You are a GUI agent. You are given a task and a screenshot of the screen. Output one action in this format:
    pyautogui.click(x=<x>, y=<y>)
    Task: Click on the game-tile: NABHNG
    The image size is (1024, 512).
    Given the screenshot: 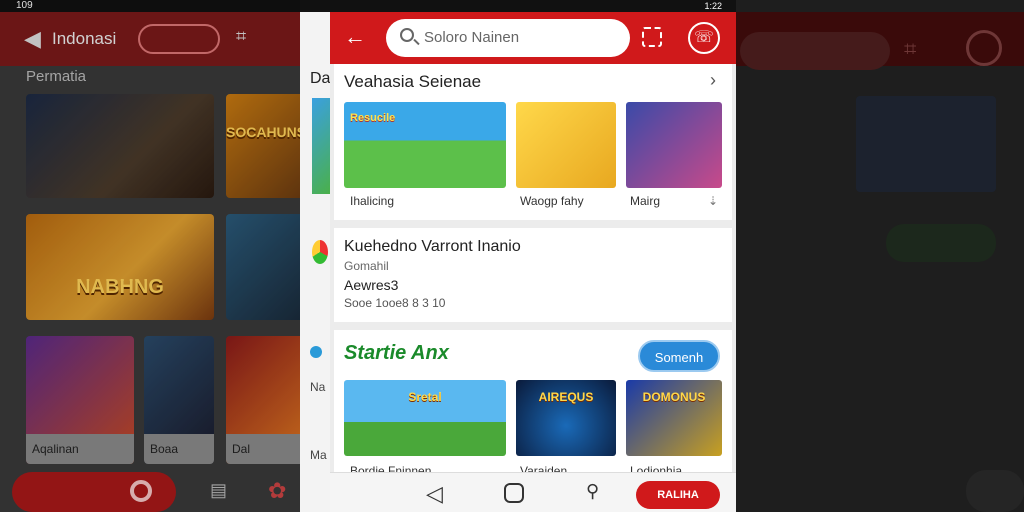 What is the action you would take?
    pyautogui.click(x=120, y=267)
    